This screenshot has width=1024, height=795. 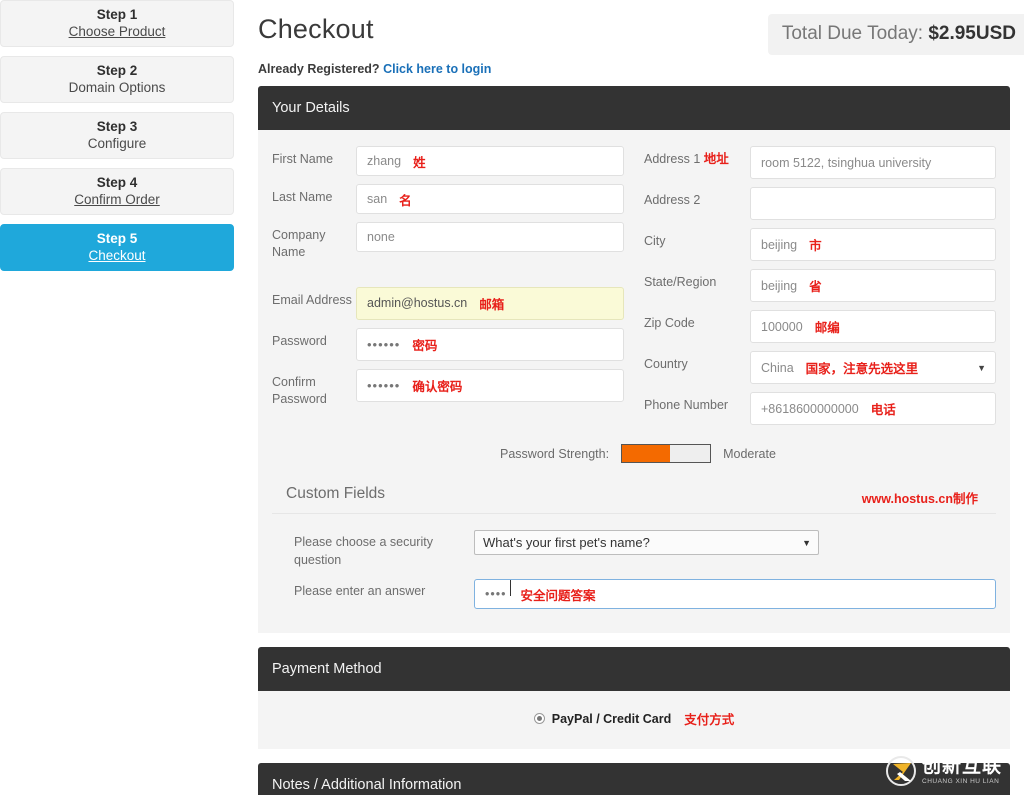 What do you see at coordinates (735, 594) in the screenshot?
I see `security-answer-input: •••• 安全问题答案` at bounding box center [735, 594].